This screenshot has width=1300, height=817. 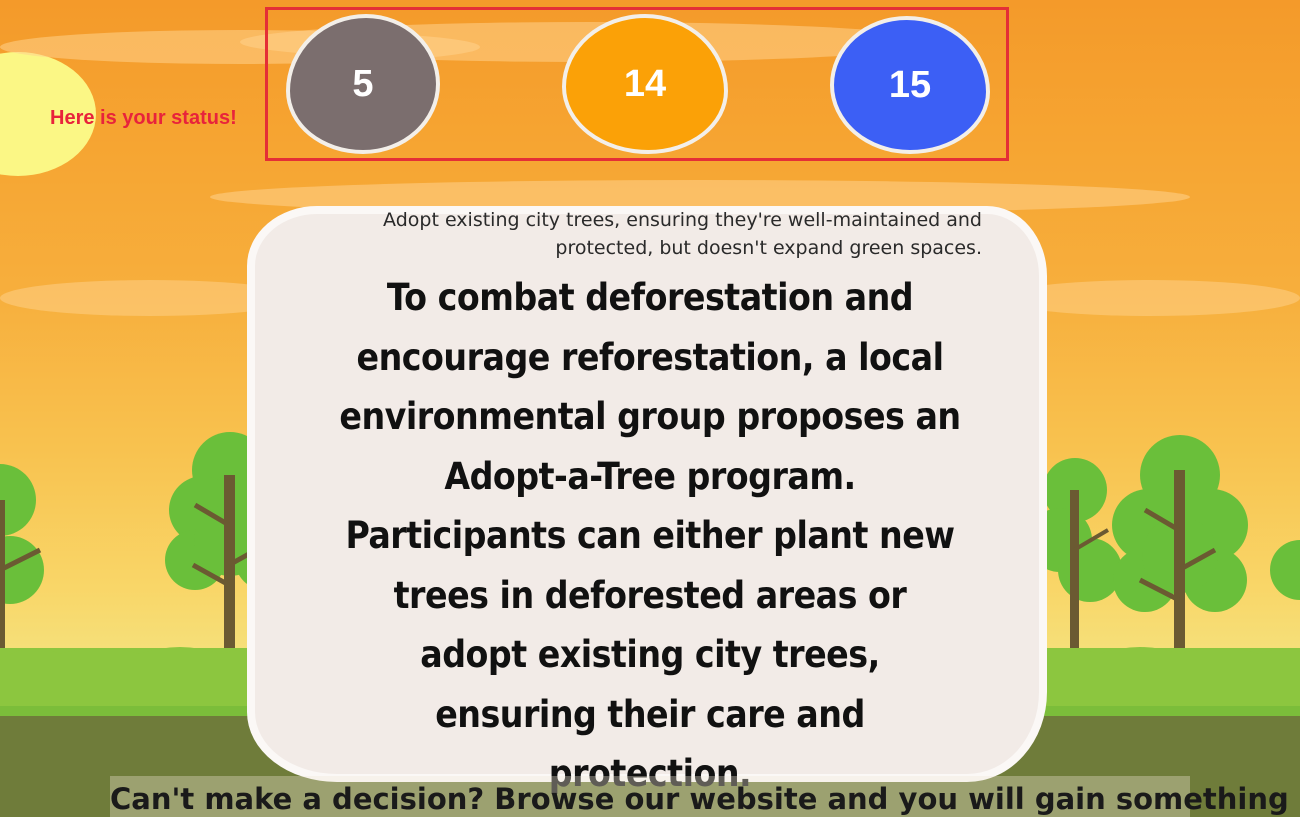 What do you see at coordinates (143, 118) in the screenshot?
I see `status-label: Here is your status!` at bounding box center [143, 118].